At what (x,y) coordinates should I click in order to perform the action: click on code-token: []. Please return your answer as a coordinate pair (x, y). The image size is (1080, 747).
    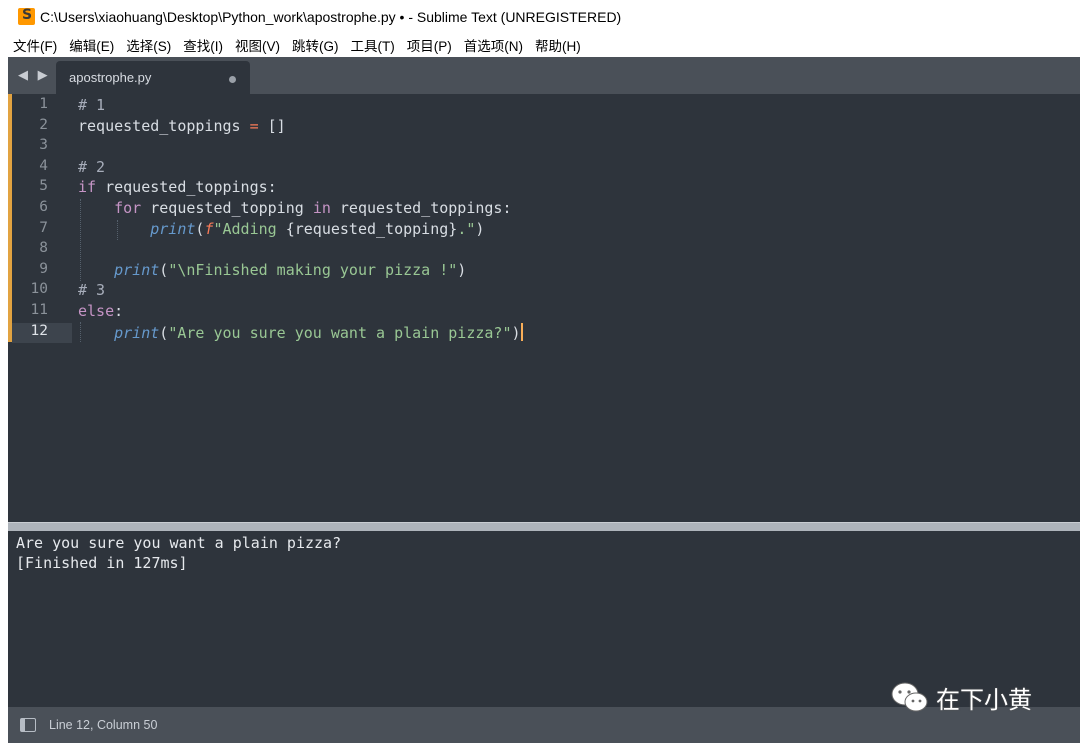
    Looking at the image, I should click on (272, 125).